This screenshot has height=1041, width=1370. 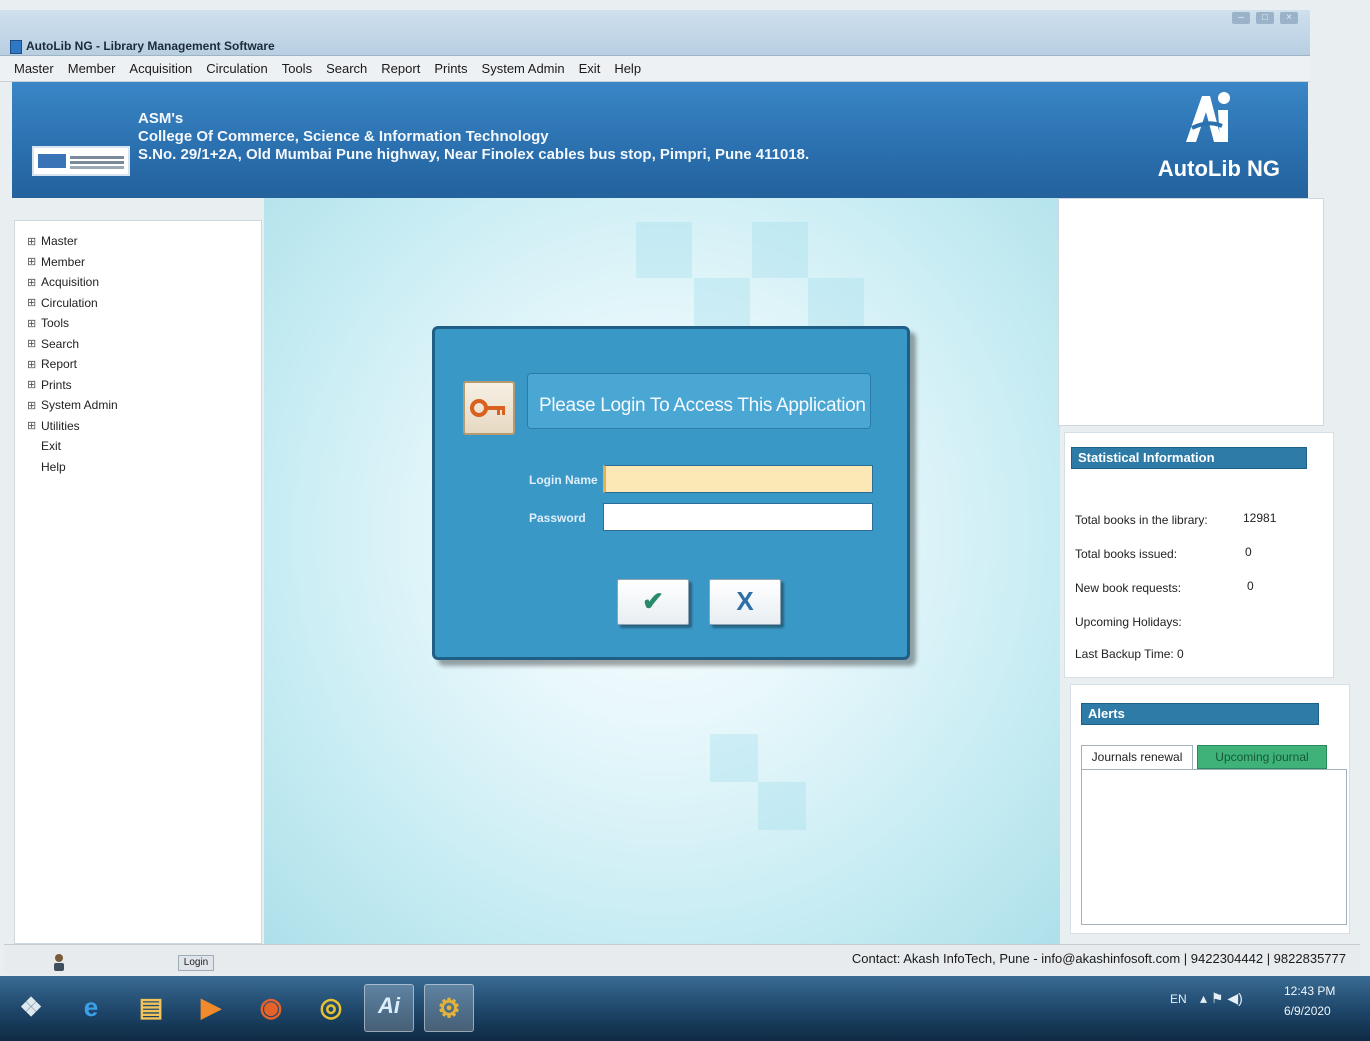 I want to click on tree-node-label: Utilities, so click(x=60, y=425).